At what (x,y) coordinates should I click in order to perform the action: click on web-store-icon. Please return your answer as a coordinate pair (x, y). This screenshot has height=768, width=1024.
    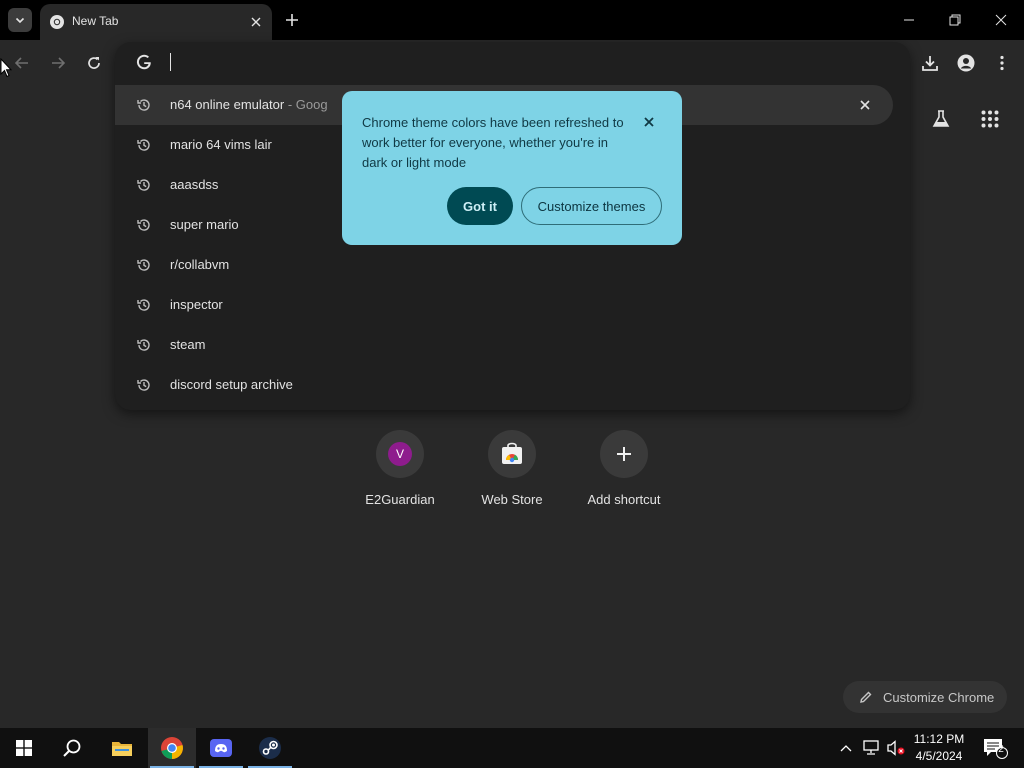
    Looking at the image, I should click on (512, 453).